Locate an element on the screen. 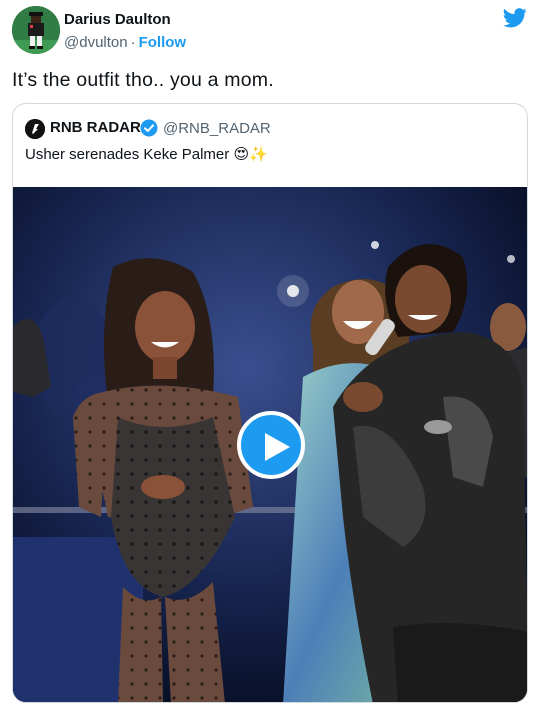 The image size is (535, 707). quoted-tweet-text: Usher serenades Keke Palmer 😍✨ is located at coordinates (146, 154).